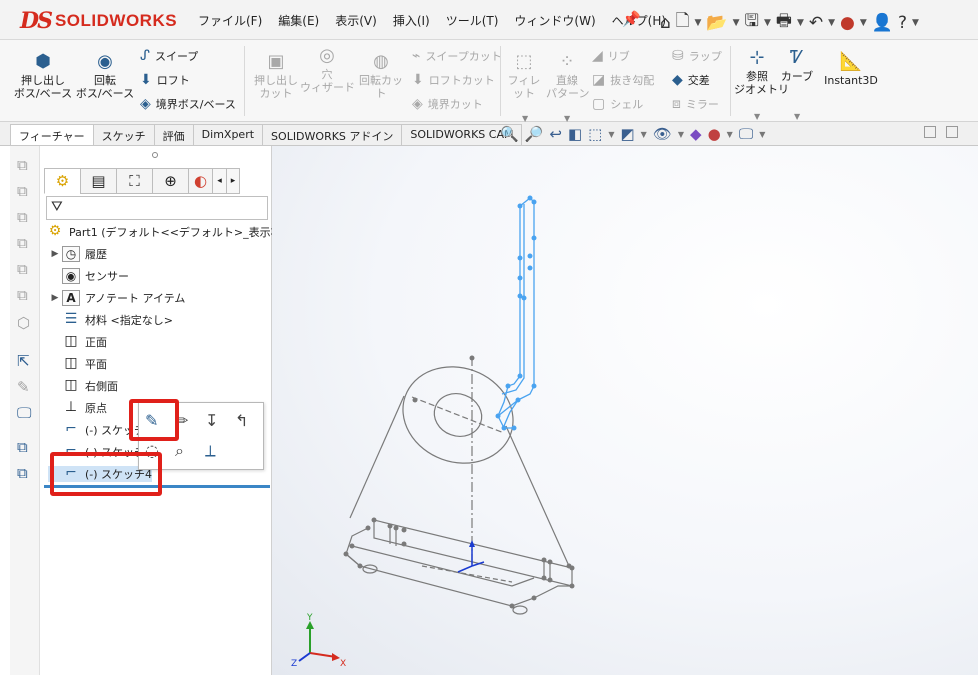  What do you see at coordinates (22, 295) in the screenshot?
I see `view-bottom-icon: ⧉` at bounding box center [22, 295].